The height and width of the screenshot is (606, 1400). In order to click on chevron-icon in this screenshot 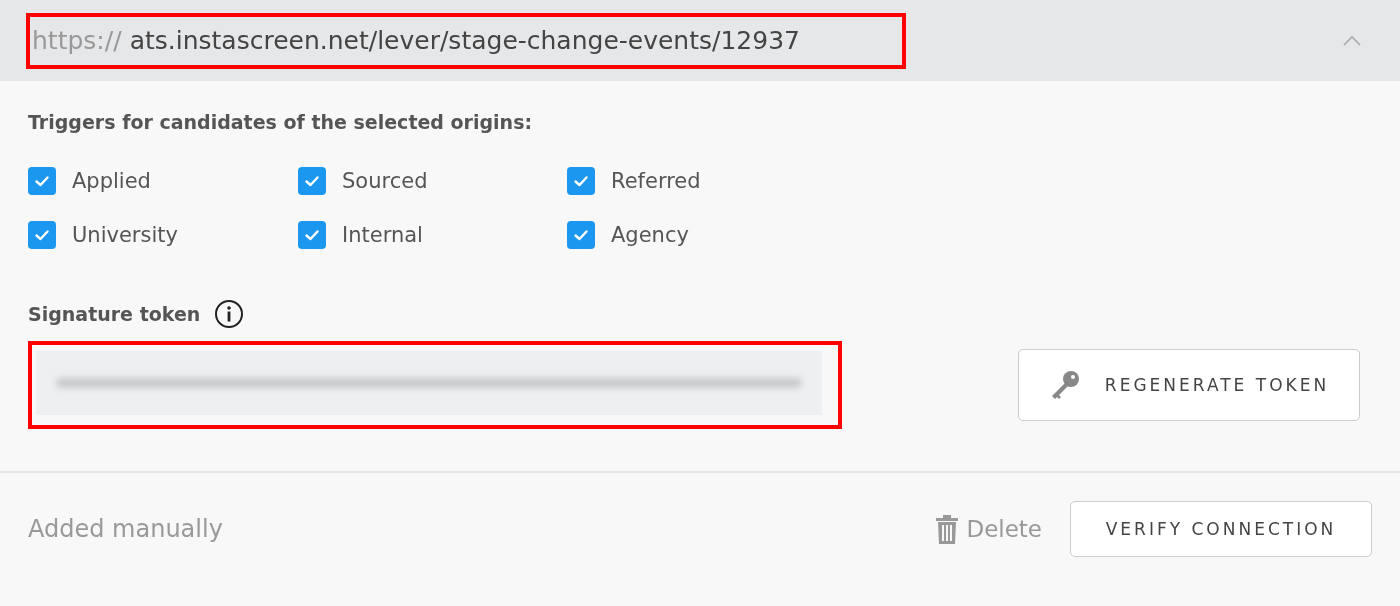, I will do `click(1352, 40)`.